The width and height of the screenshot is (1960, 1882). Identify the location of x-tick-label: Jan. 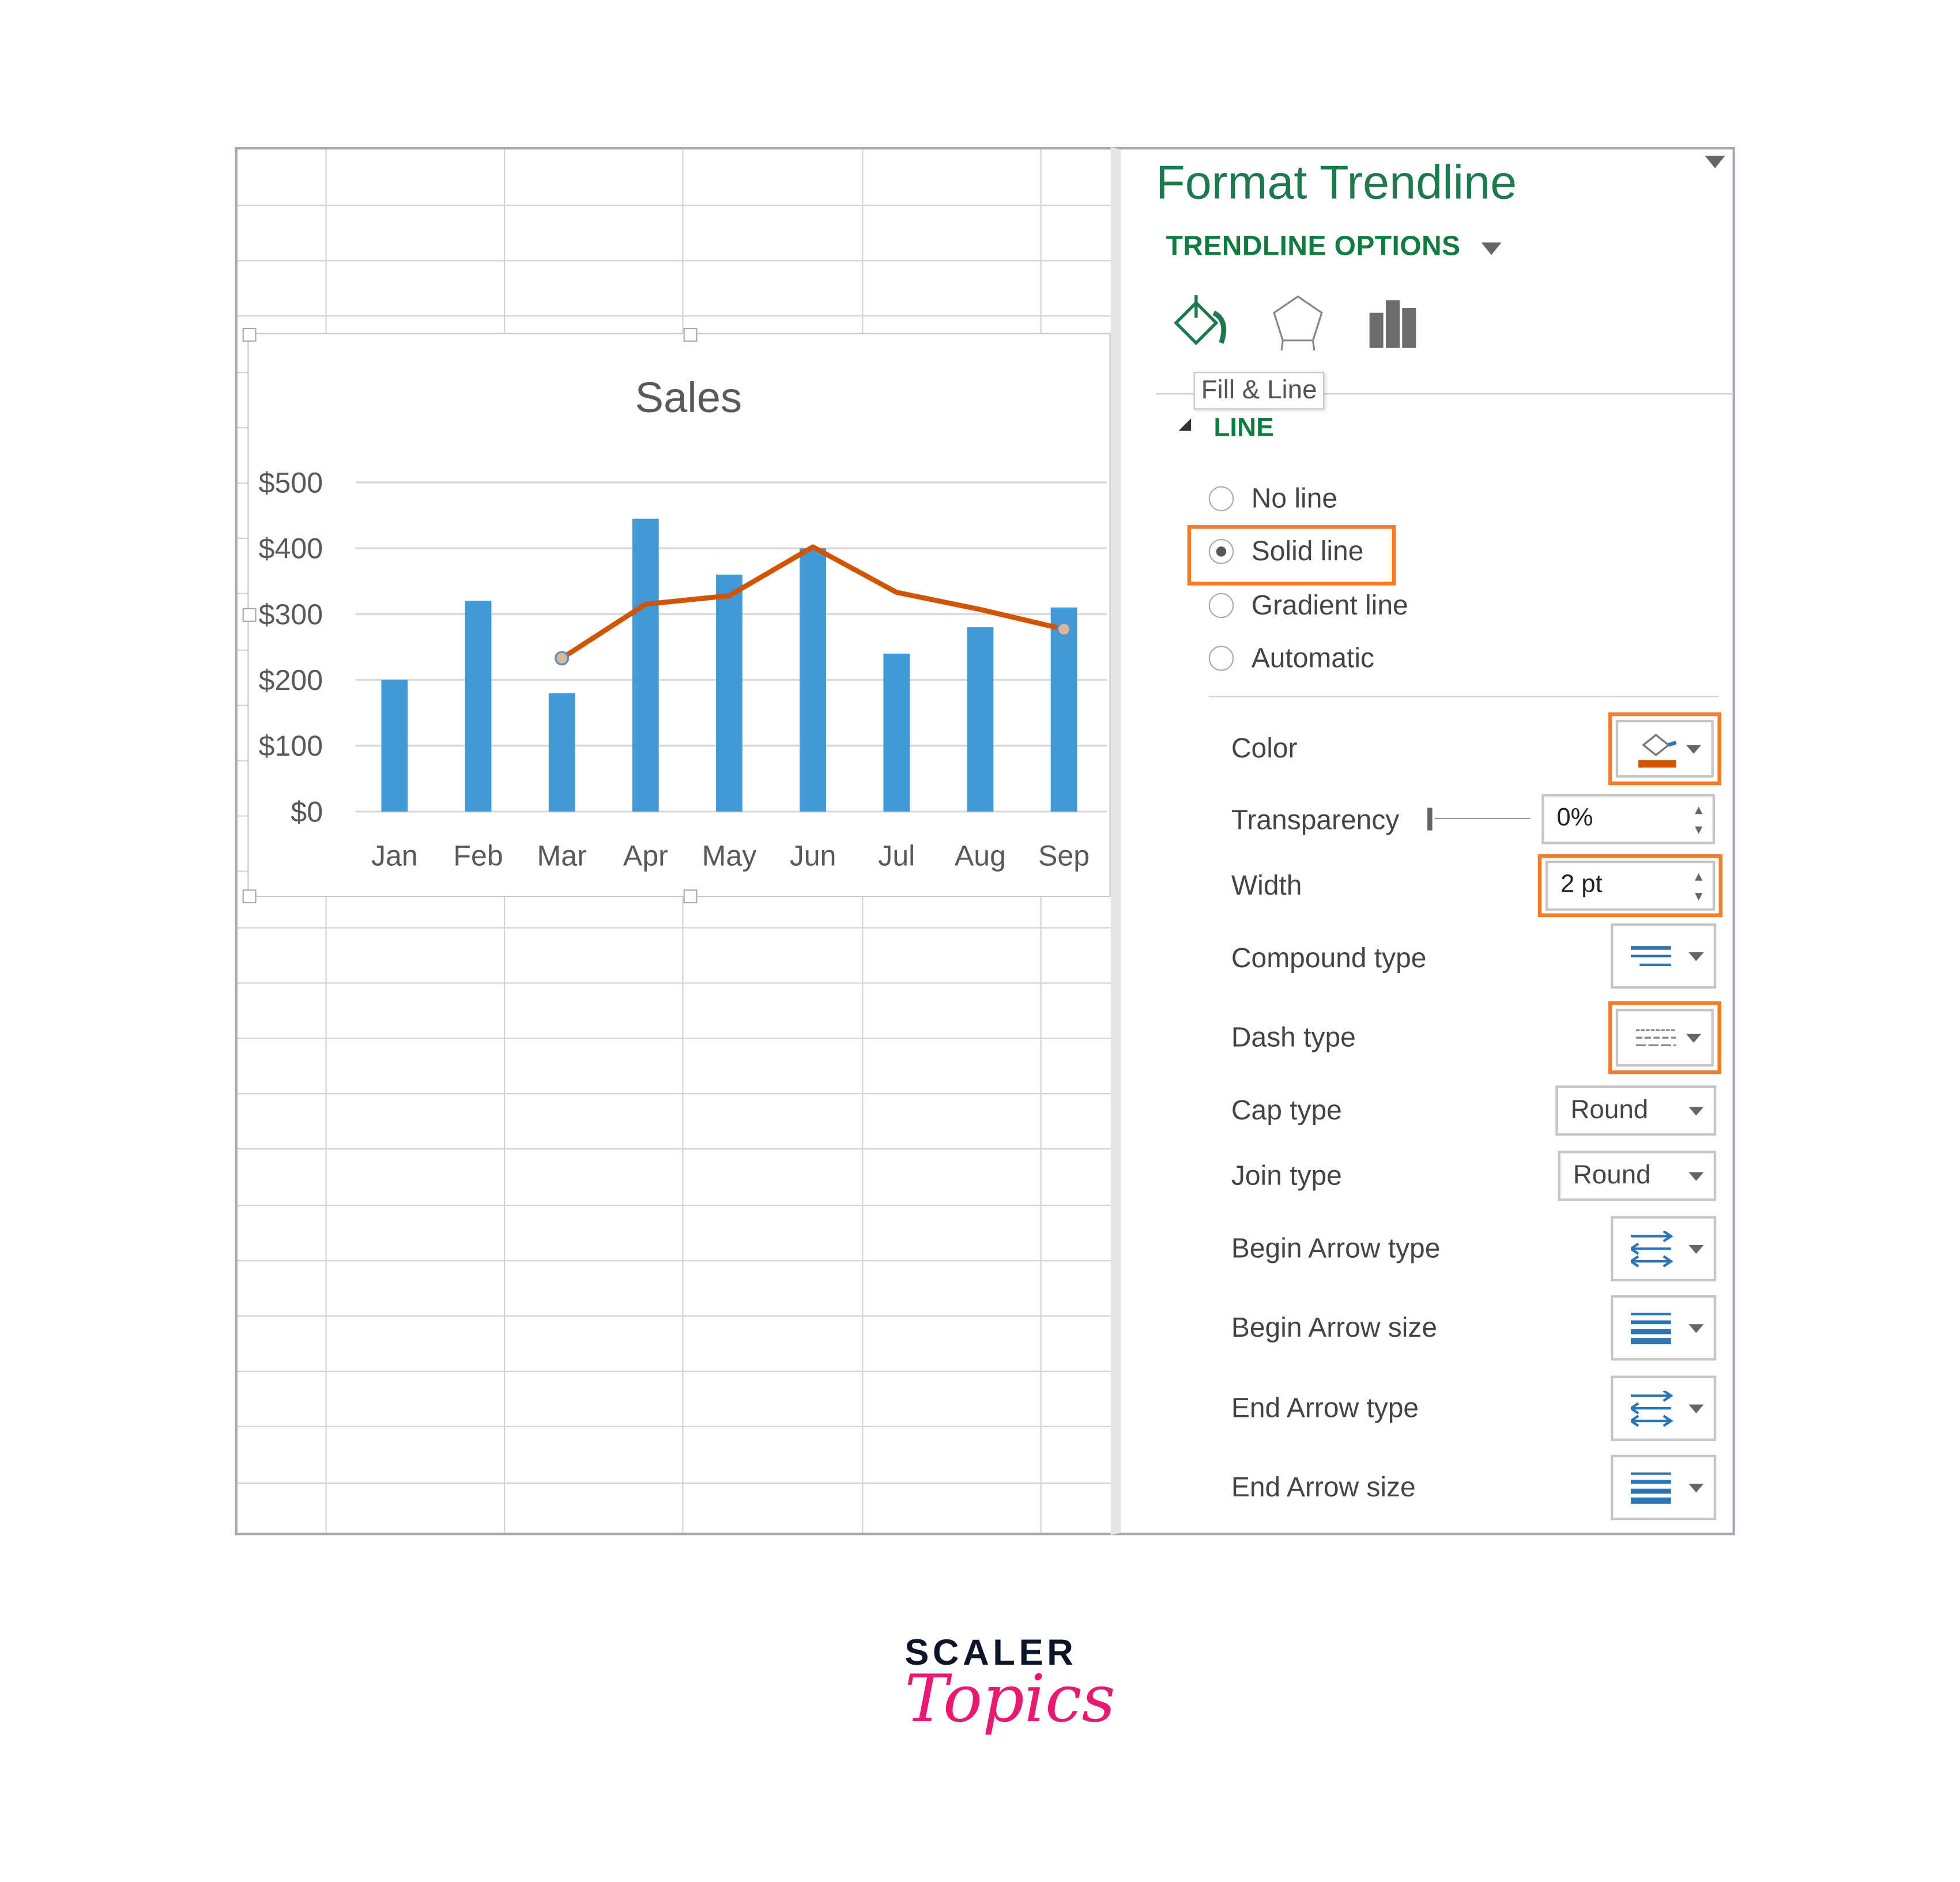
(394, 856).